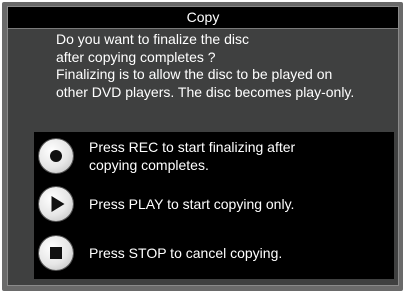 Image resolution: width=407 pixels, height=293 pixels. I want to click on option-play-copy-only: Press PLAY to start copying only., so click(214, 205).